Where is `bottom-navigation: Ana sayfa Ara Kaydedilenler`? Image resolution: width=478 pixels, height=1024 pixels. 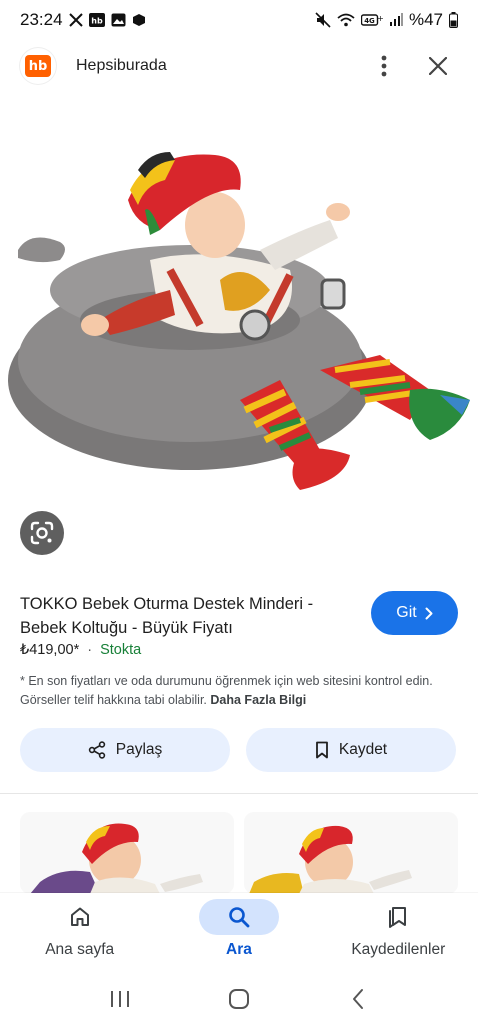
bottom-navigation: Ana sayfa Ara Kaydedilenler is located at coordinates (239, 933).